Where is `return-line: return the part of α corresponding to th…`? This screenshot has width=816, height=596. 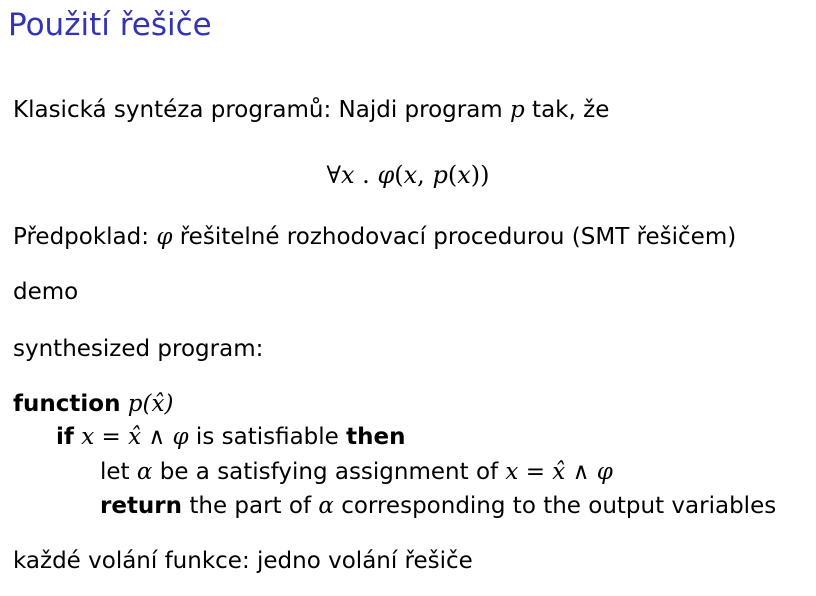
return-line: return the part of α corresponding to th… is located at coordinates (438, 506).